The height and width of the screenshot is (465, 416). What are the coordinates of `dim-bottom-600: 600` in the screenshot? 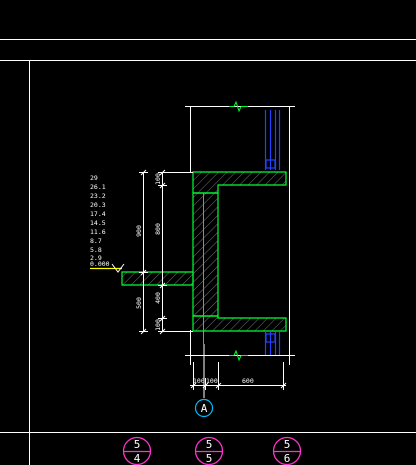 It's located at (248, 381).